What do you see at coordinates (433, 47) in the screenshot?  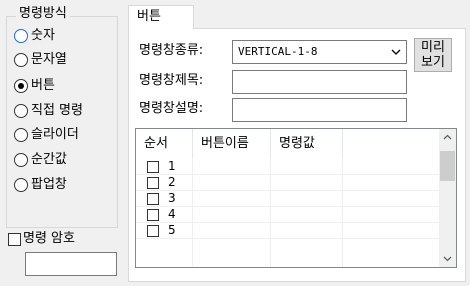 I see `preview-button-line1: 미리` at bounding box center [433, 47].